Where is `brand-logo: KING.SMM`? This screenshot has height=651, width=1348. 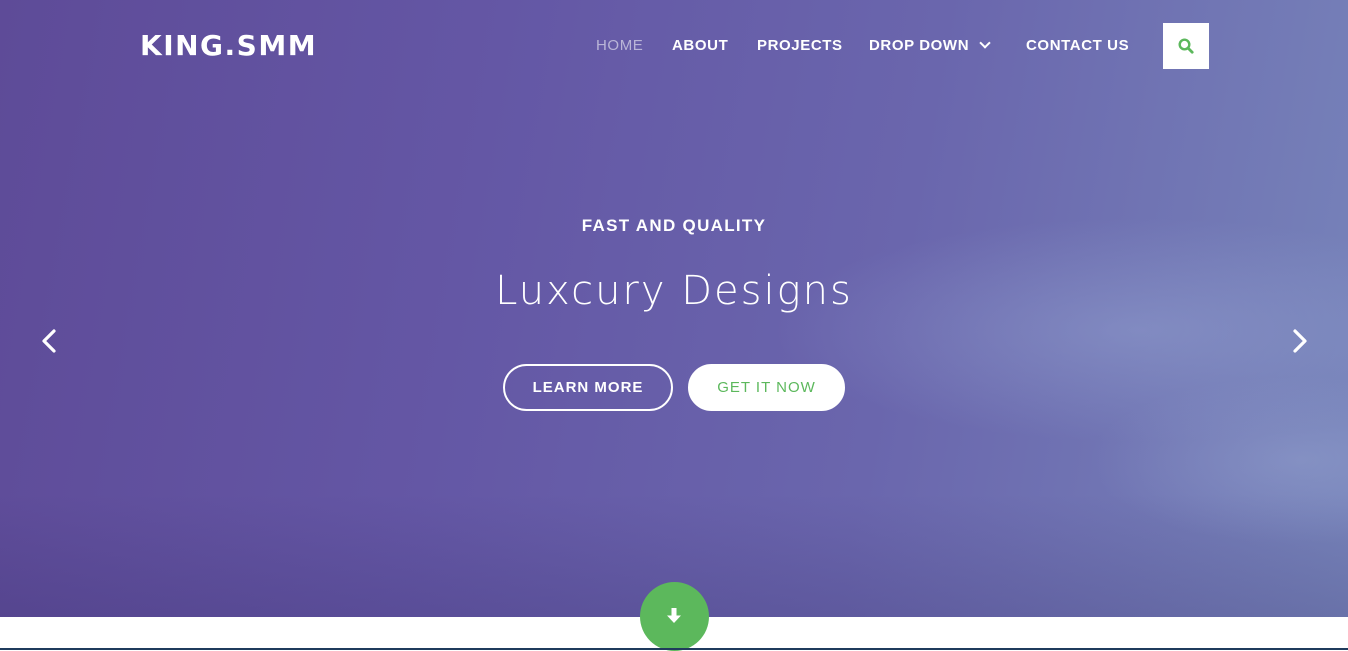 brand-logo: KING.SMM is located at coordinates (228, 46).